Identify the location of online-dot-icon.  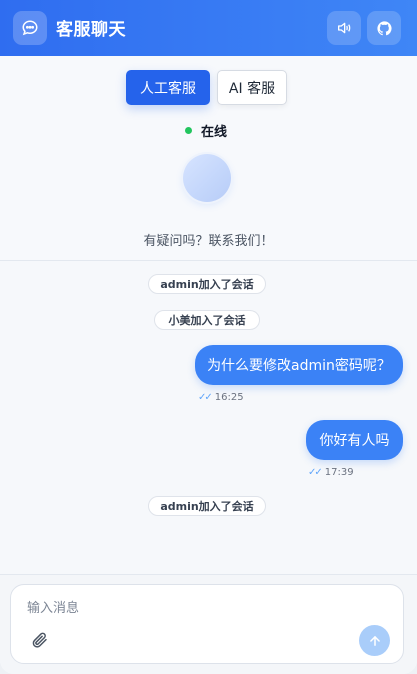
(188, 130).